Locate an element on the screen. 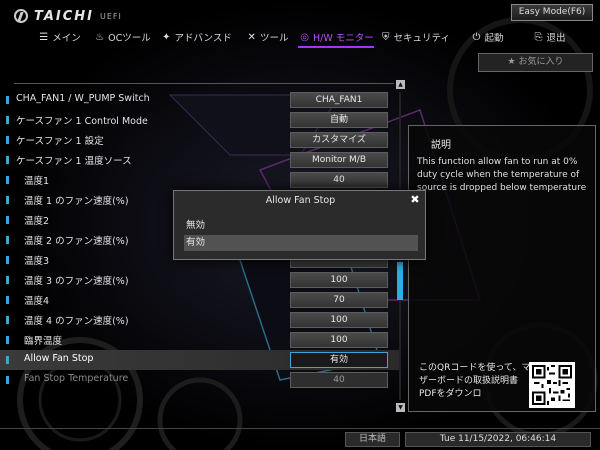 The height and width of the screenshot is (450, 600). tab-tools: ✕ ツール is located at coordinates (268, 37).